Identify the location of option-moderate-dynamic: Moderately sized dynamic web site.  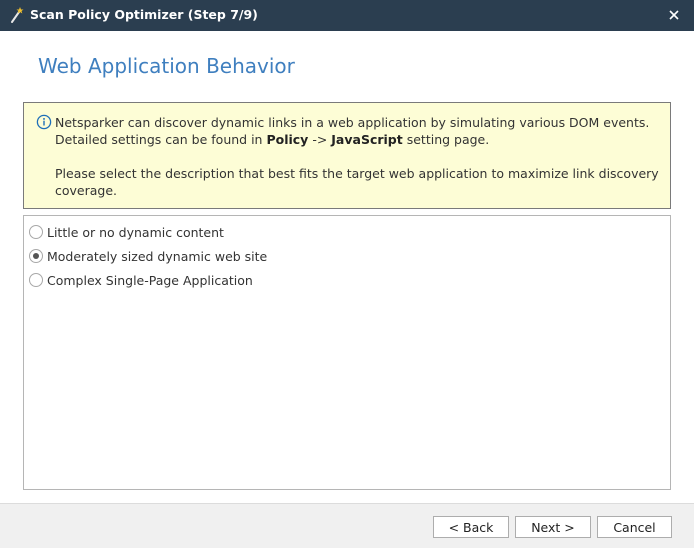
(148, 256).